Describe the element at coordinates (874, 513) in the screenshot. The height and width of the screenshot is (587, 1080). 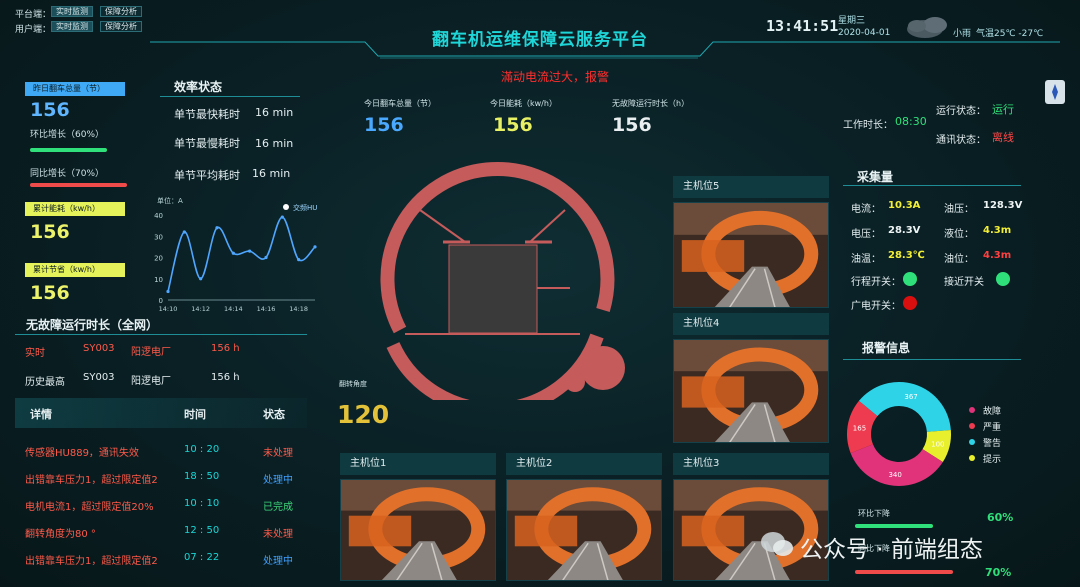
I see `alarm-mom-label: 环比下降` at that location.